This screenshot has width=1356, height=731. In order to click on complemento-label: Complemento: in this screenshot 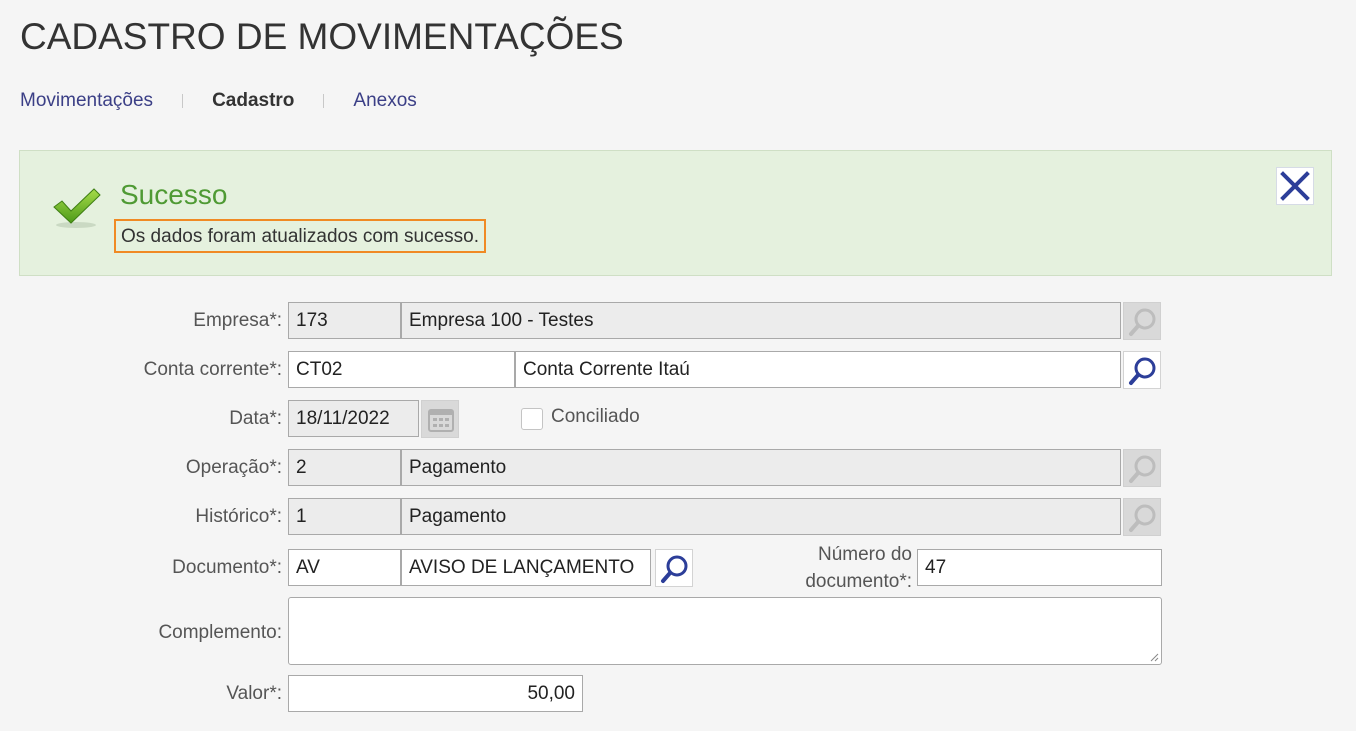, I will do `click(220, 632)`.